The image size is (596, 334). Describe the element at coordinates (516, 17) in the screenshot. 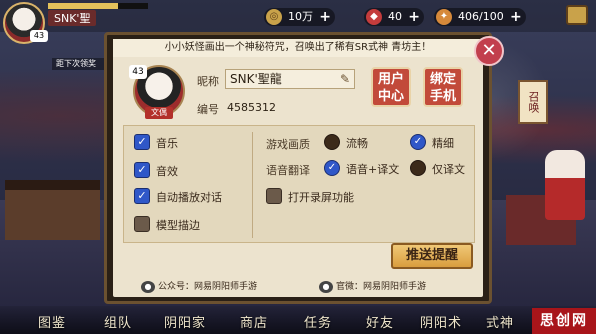

I see `add-stamina-icon: +` at that location.